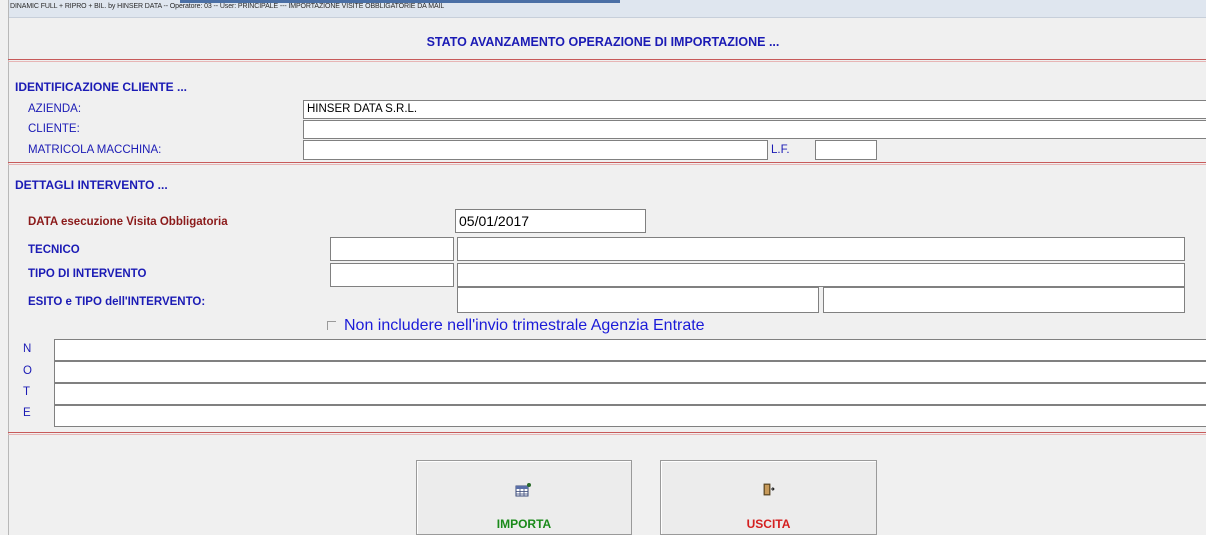 This screenshot has height=535, width=1206. Describe the element at coordinates (754, 109) in the screenshot. I see `azienda-field: HINSER DATA S.R.L.` at that location.